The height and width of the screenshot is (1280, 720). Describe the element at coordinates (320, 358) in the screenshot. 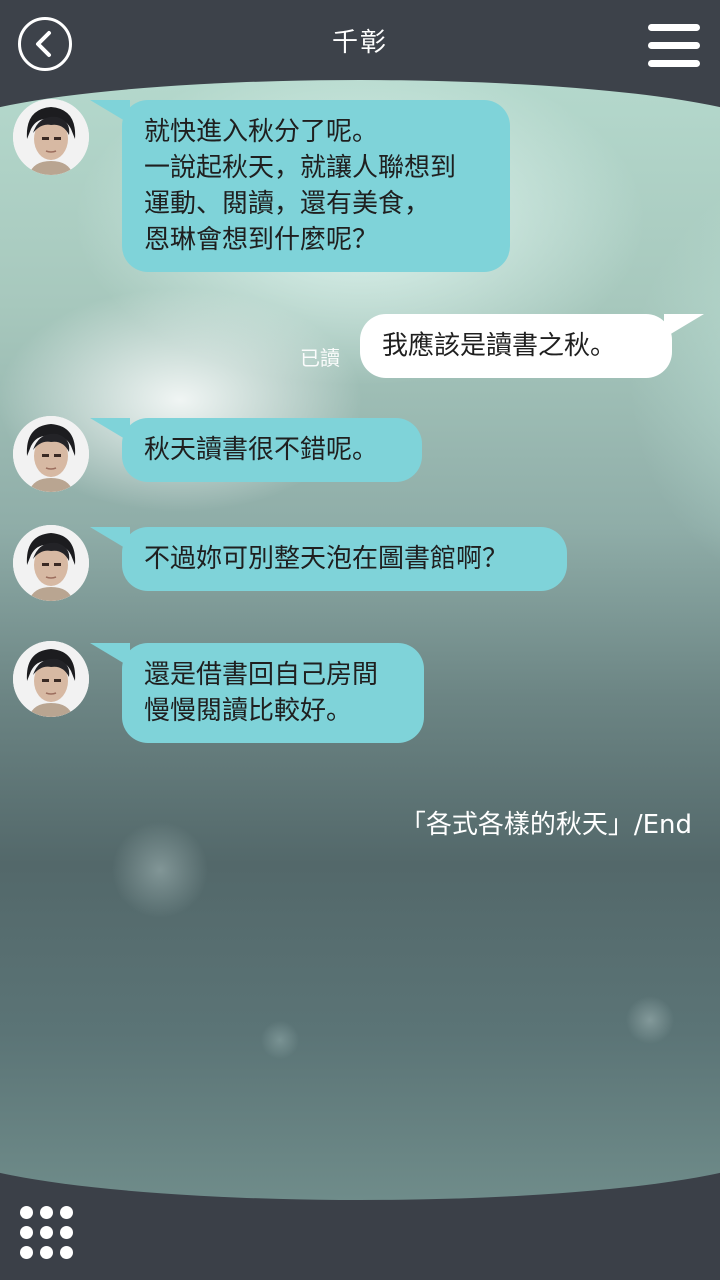

I see `read-status-label: 已讀` at that location.